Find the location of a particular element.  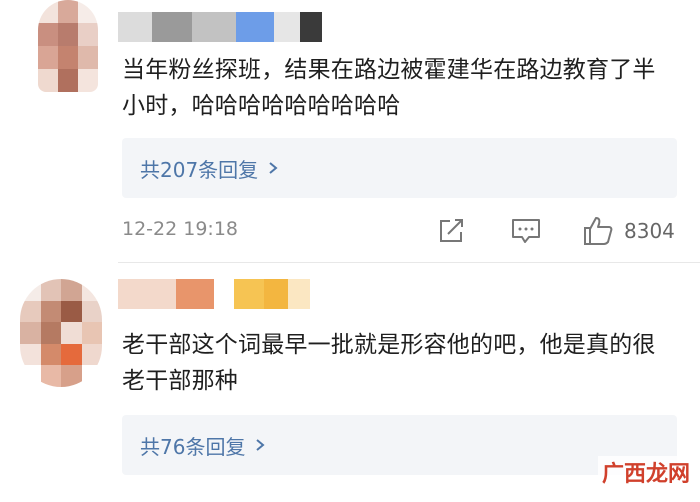

replies-count-label: 共207条回复 is located at coordinates (199, 169).